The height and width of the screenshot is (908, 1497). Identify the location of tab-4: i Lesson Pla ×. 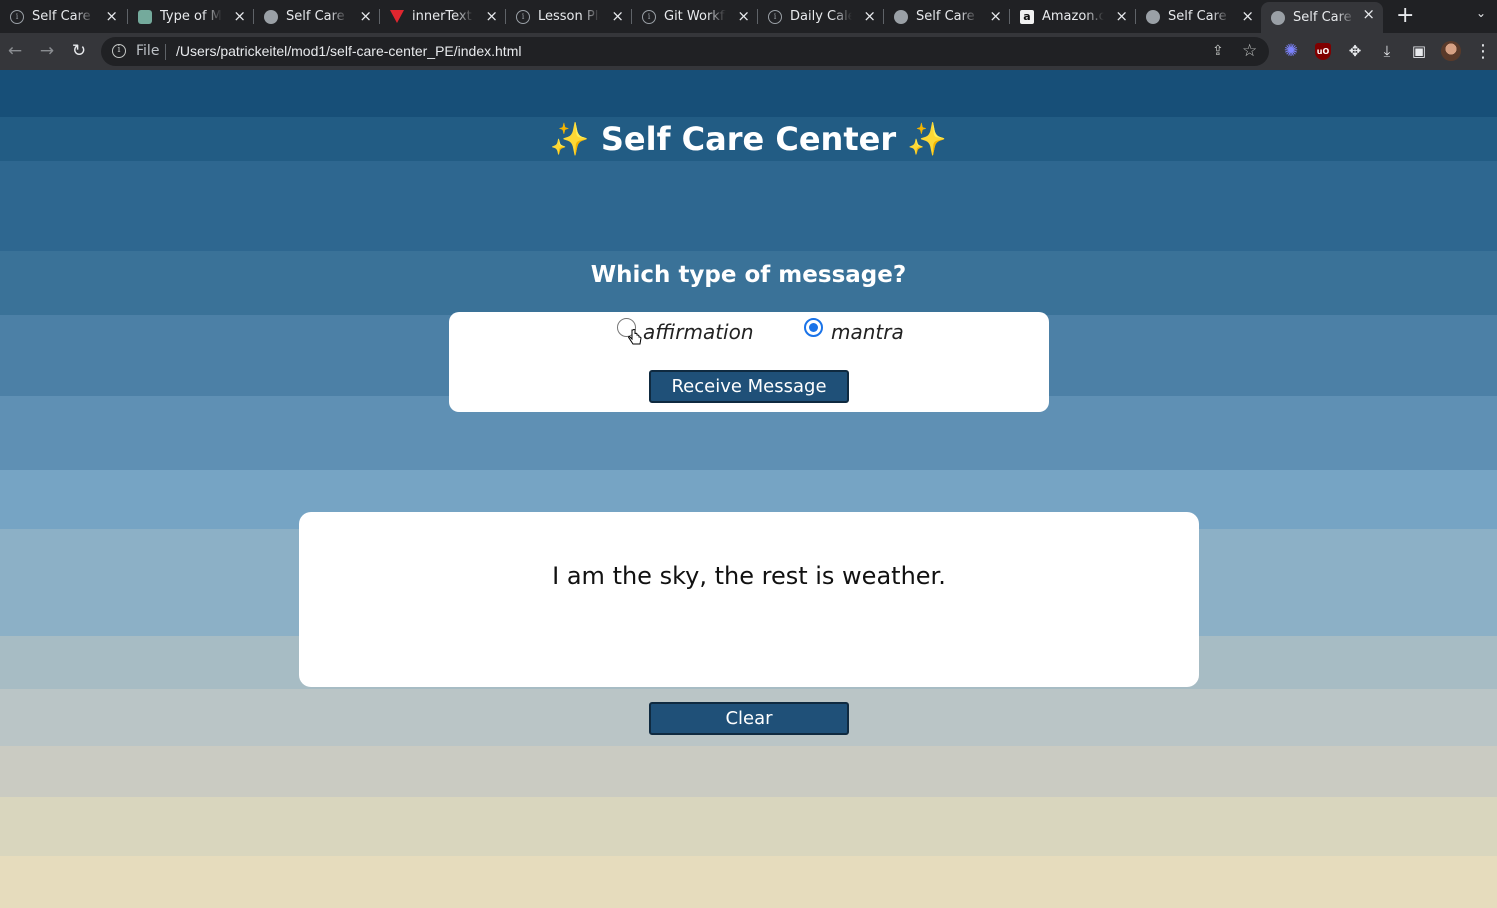
(569, 16).